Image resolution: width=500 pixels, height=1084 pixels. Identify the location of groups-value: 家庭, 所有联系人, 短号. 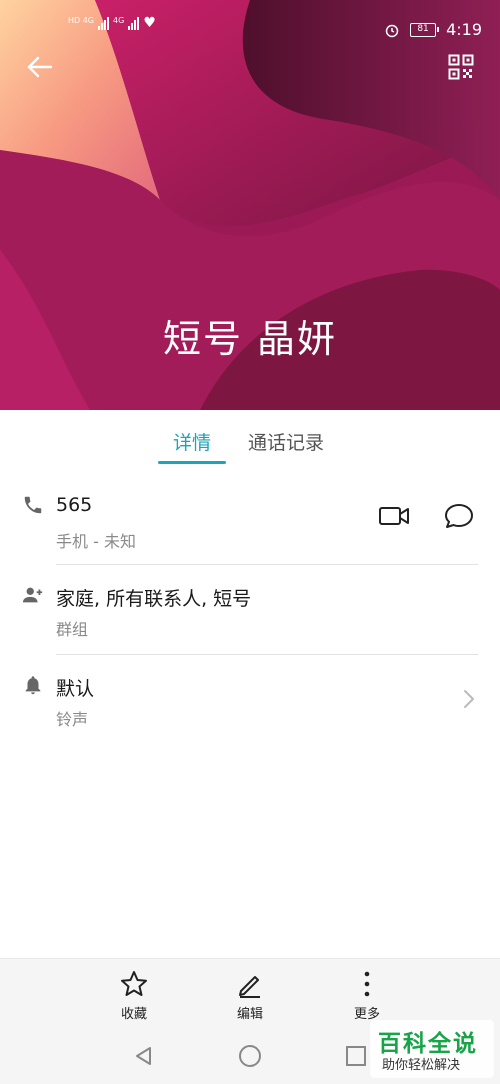
(154, 599).